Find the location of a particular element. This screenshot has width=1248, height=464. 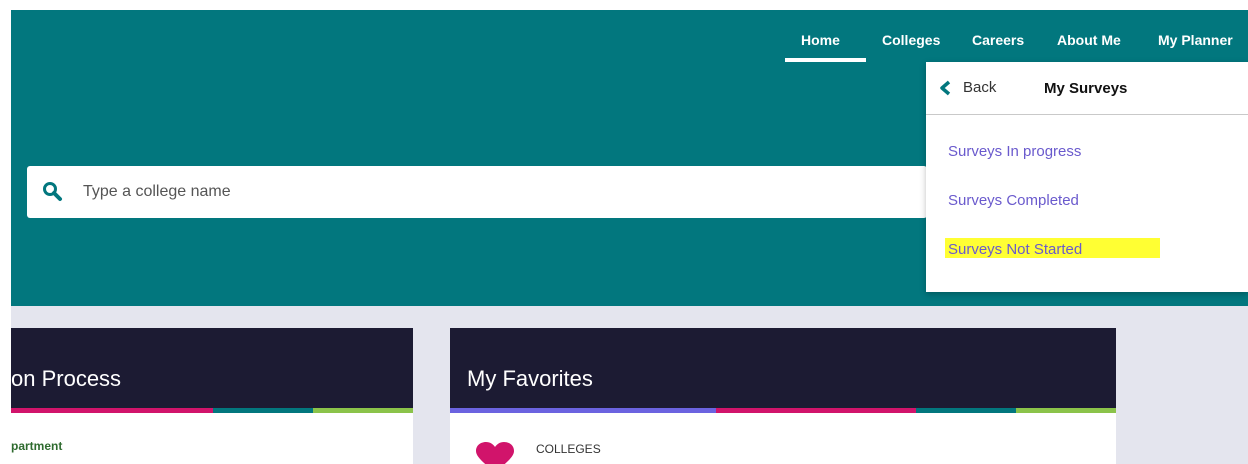

card-header: on Process is located at coordinates (212, 368).